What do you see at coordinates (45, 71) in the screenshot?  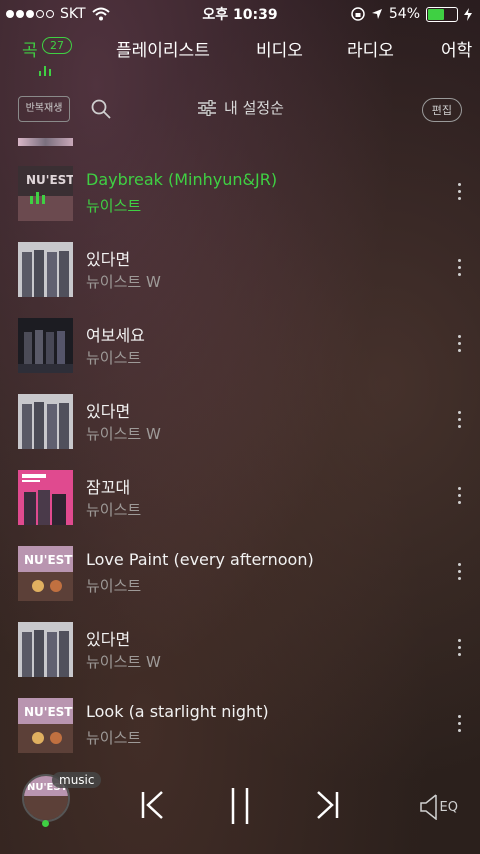 I see `active-tab-indicator-icon` at bounding box center [45, 71].